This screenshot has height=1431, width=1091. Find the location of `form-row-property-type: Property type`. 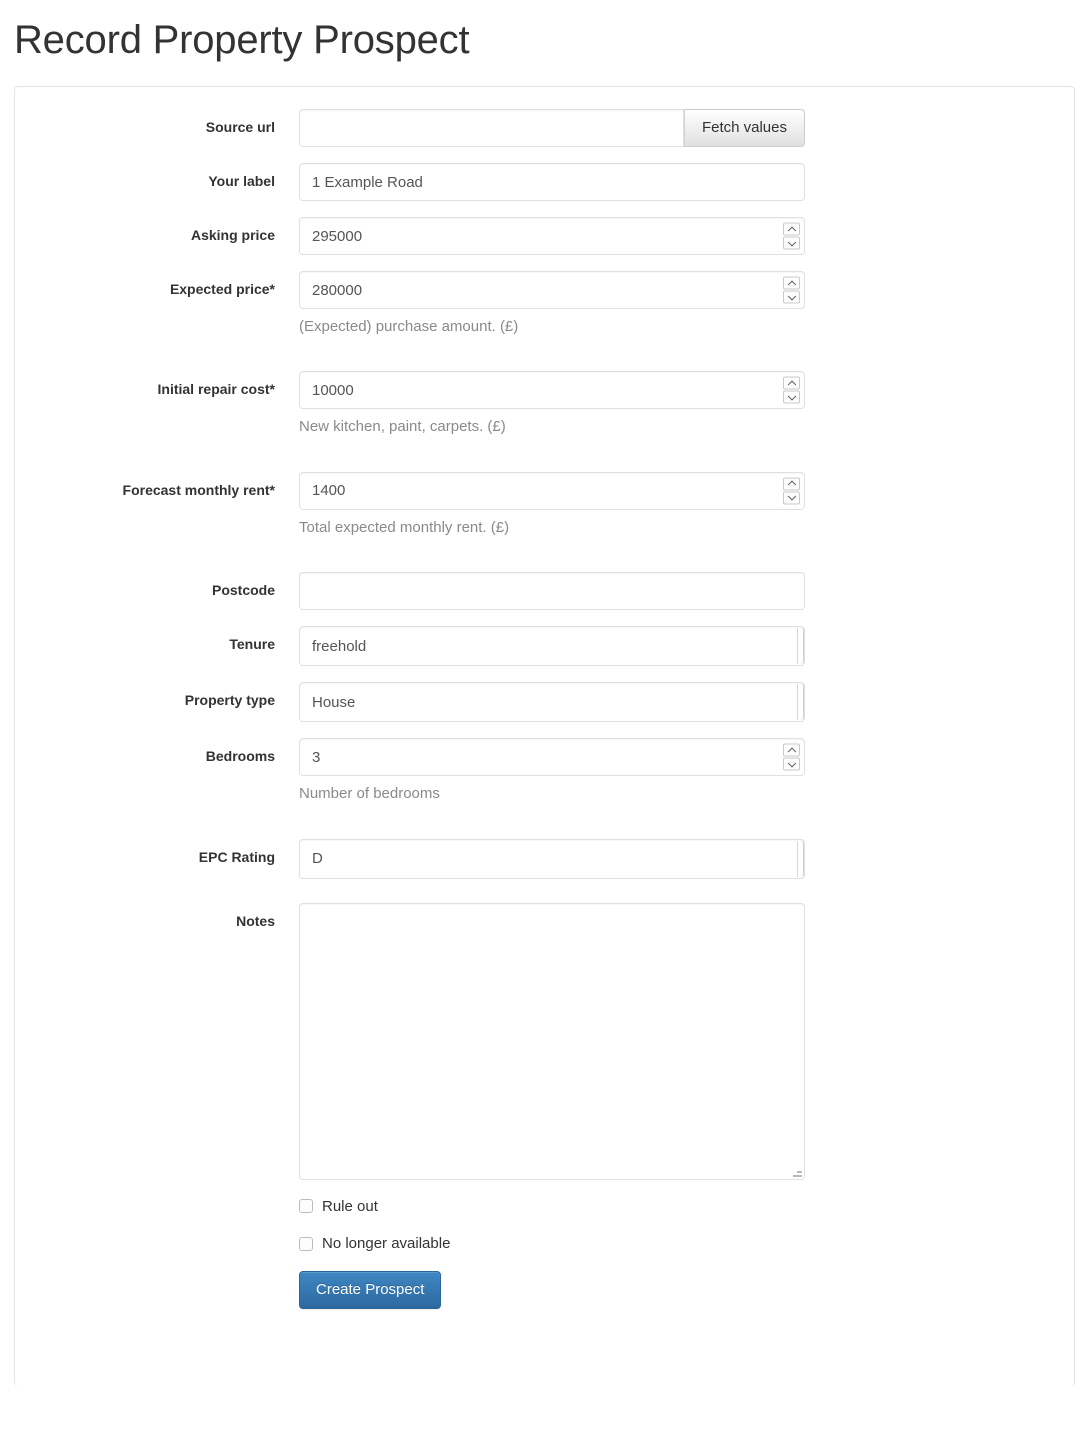

form-row-property-type: Property type is located at coordinates (544, 702).